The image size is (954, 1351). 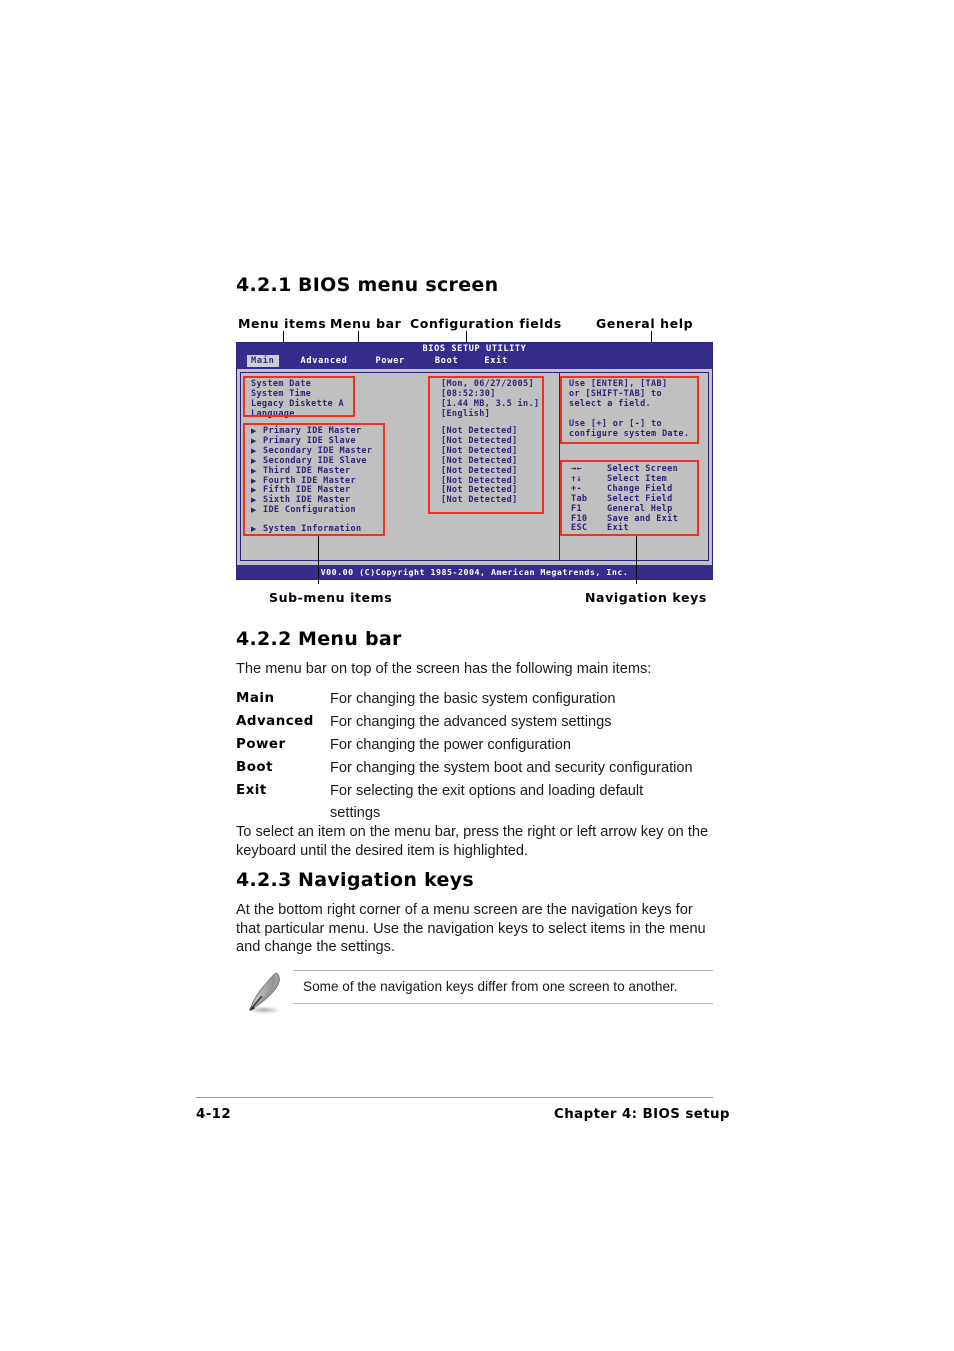 I want to click on definition-term-boot: Boot, so click(x=255, y=767).